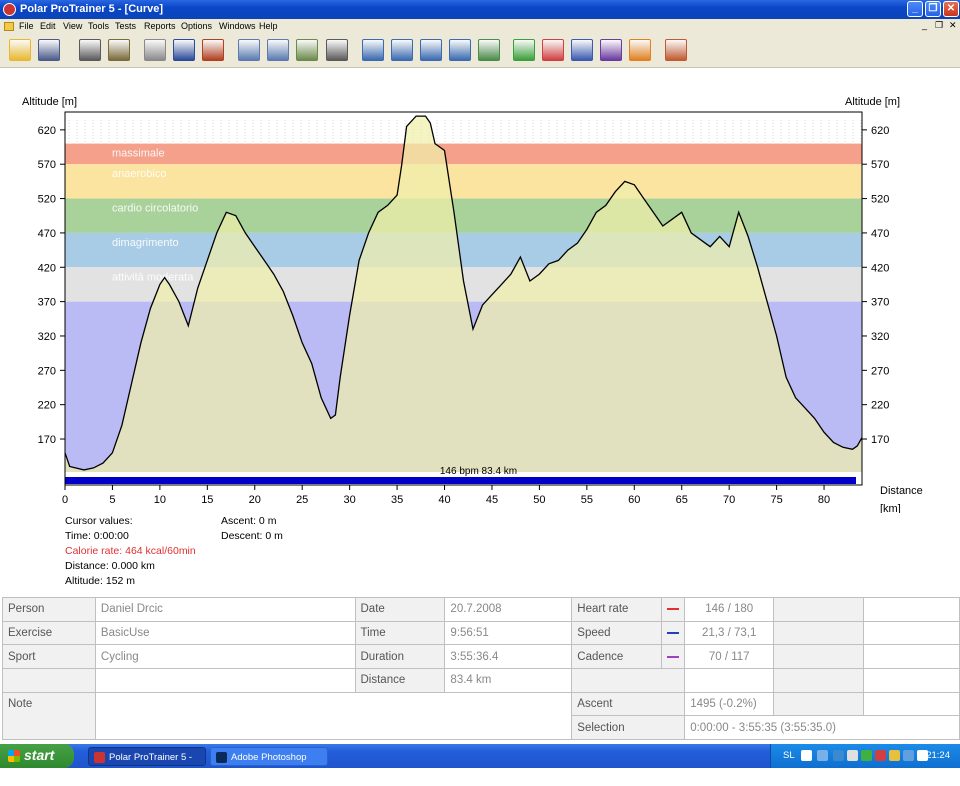 This screenshot has height=786, width=960. What do you see at coordinates (478, 471) in the screenshot?
I see `chart-readout: 146 bpm 83.4 km` at bounding box center [478, 471].